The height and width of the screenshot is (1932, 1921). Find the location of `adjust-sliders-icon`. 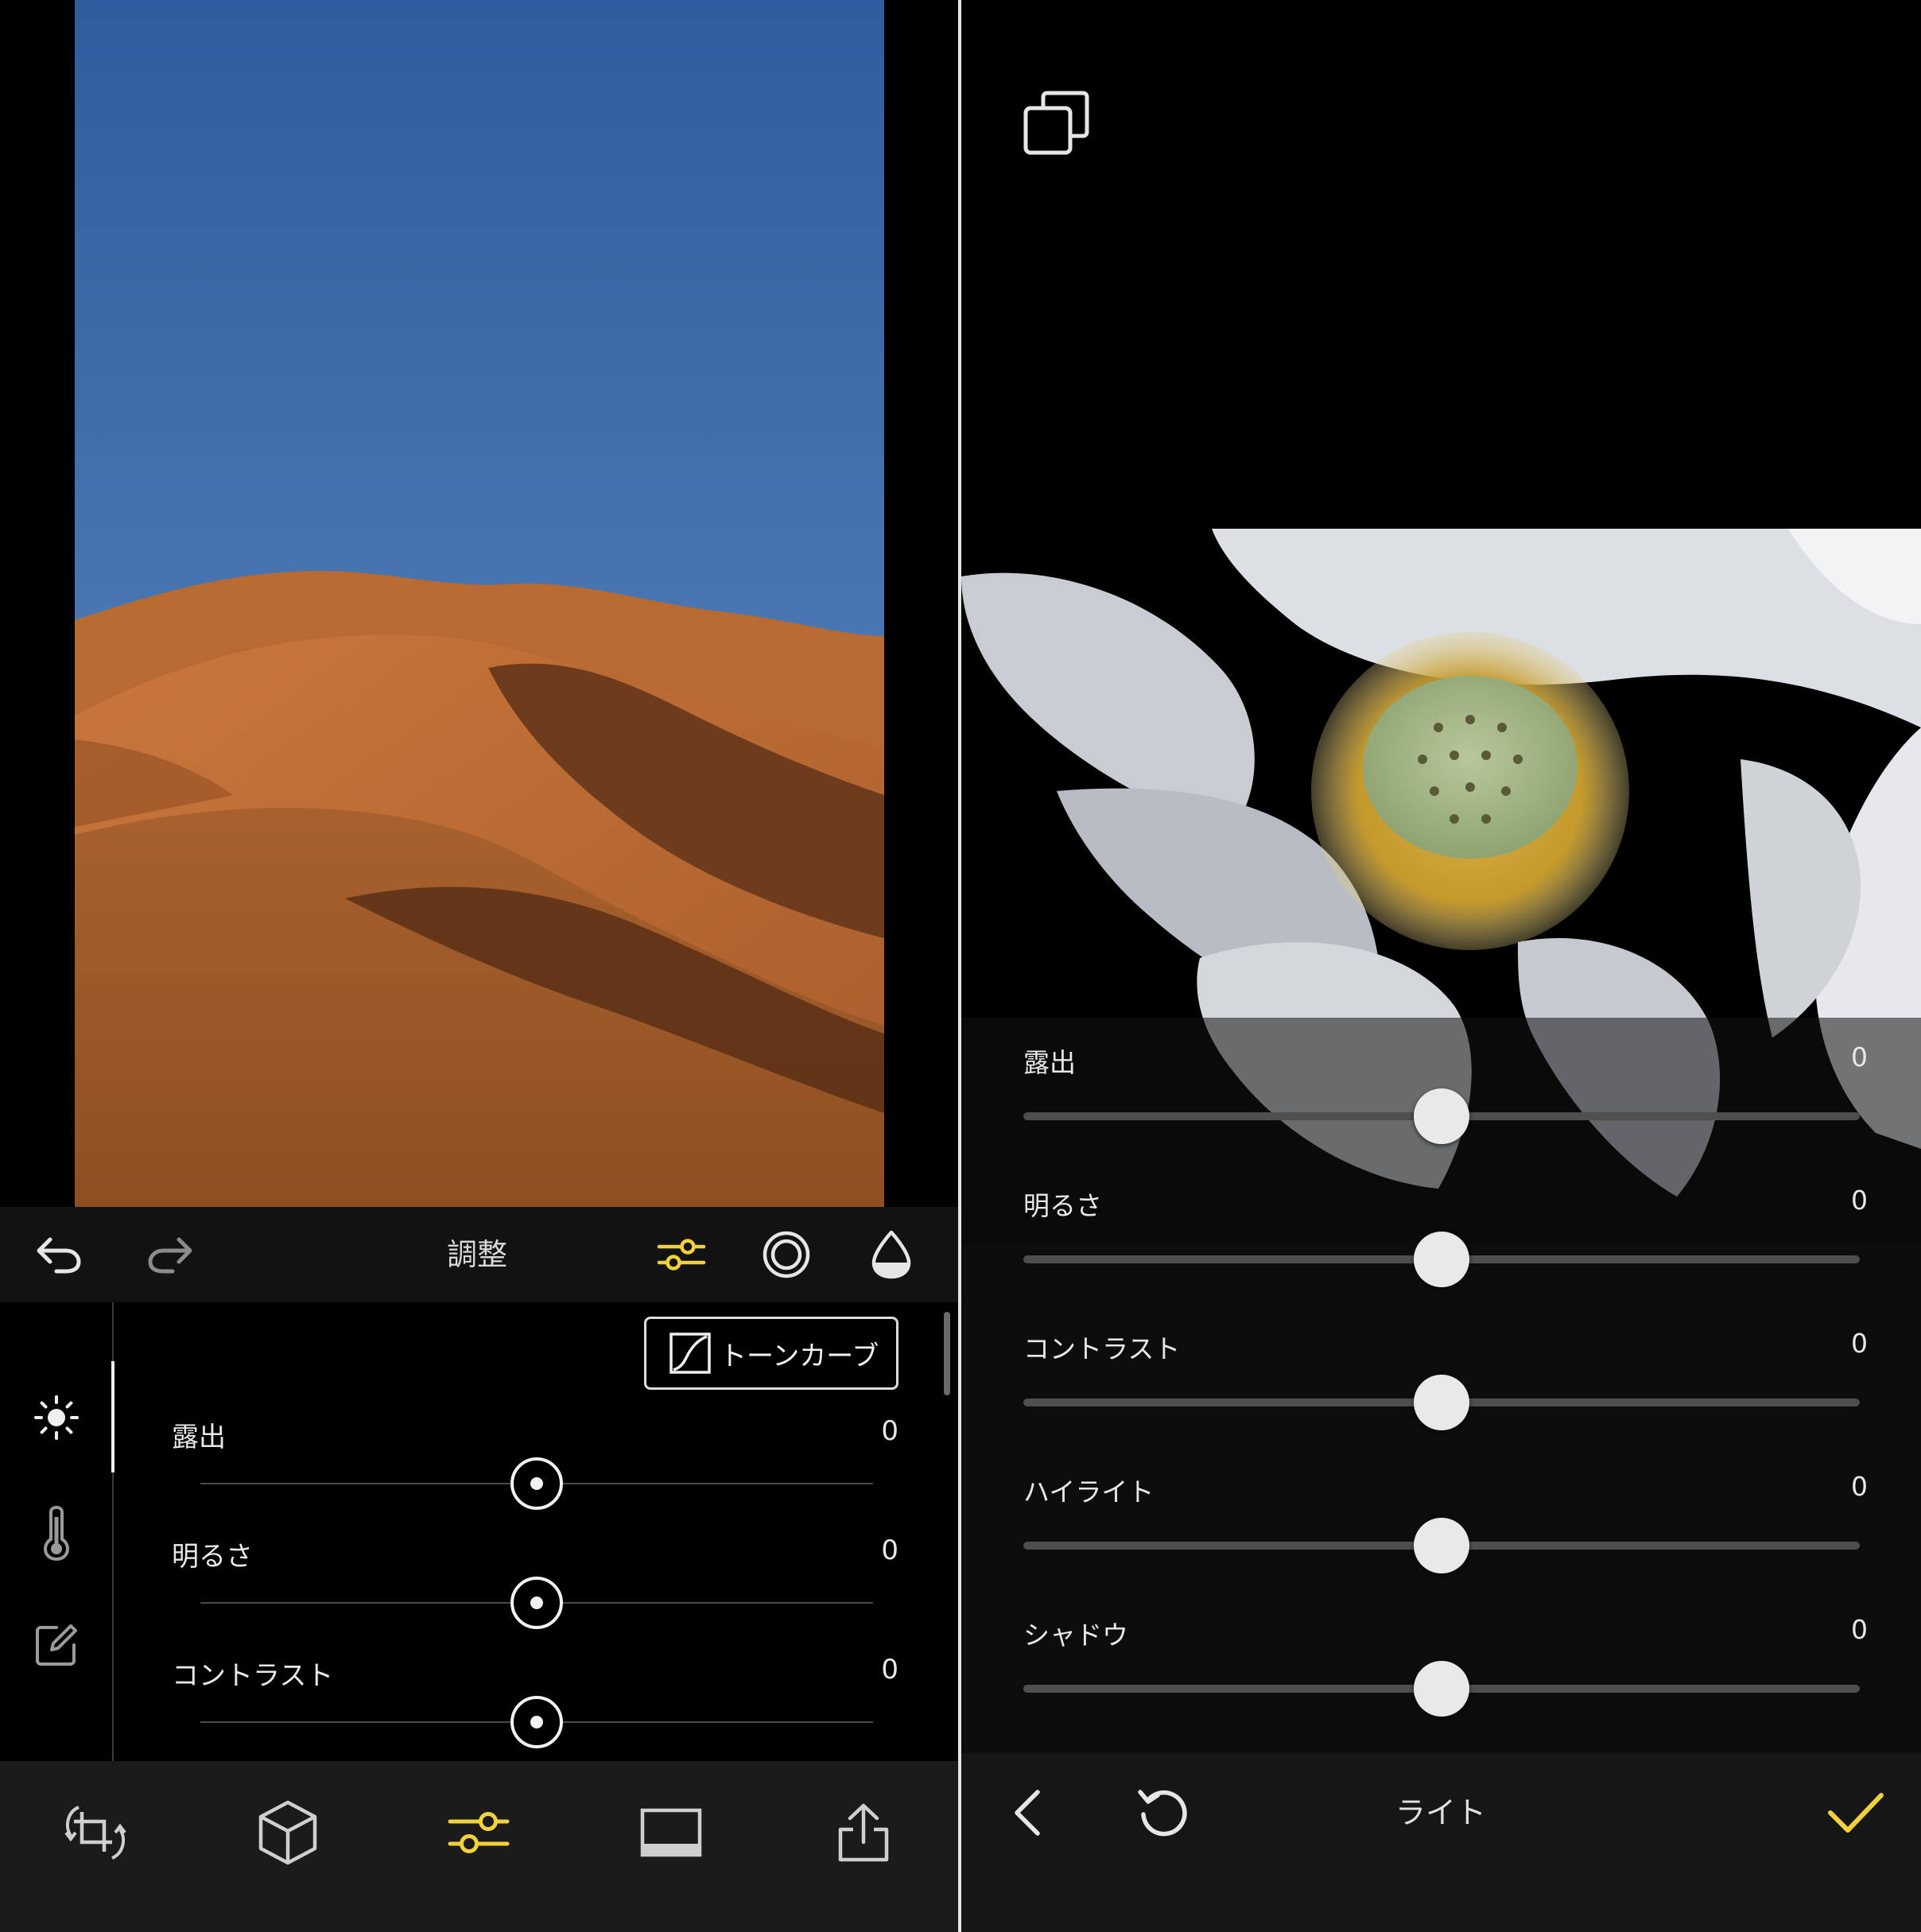

adjust-sliders-icon is located at coordinates (479, 1833).